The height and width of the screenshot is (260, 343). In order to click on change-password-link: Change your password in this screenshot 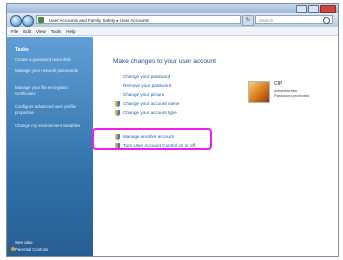, I will do `click(146, 76)`.